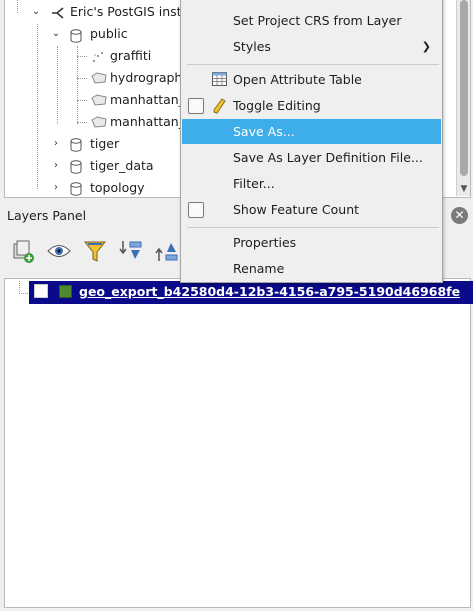 The height and width of the screenshot is (611, 473). Describe the element at coordinates (104, 143) in the screenshot. I see `schema-label-tiger: tiger` at that location.